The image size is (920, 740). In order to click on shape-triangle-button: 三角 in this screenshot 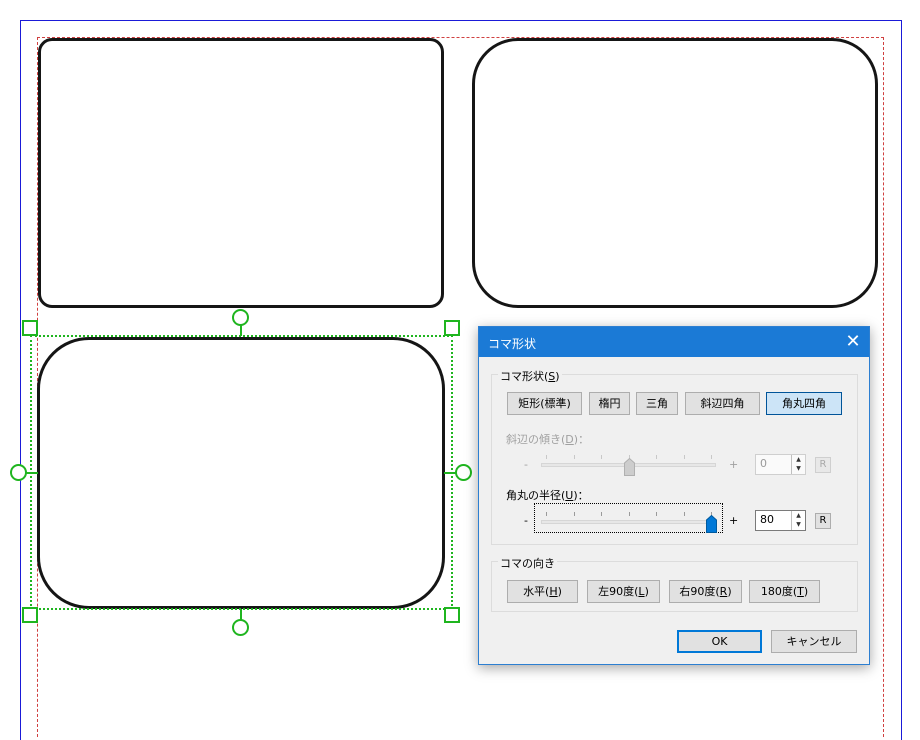, I will do `click(657, 403)`.